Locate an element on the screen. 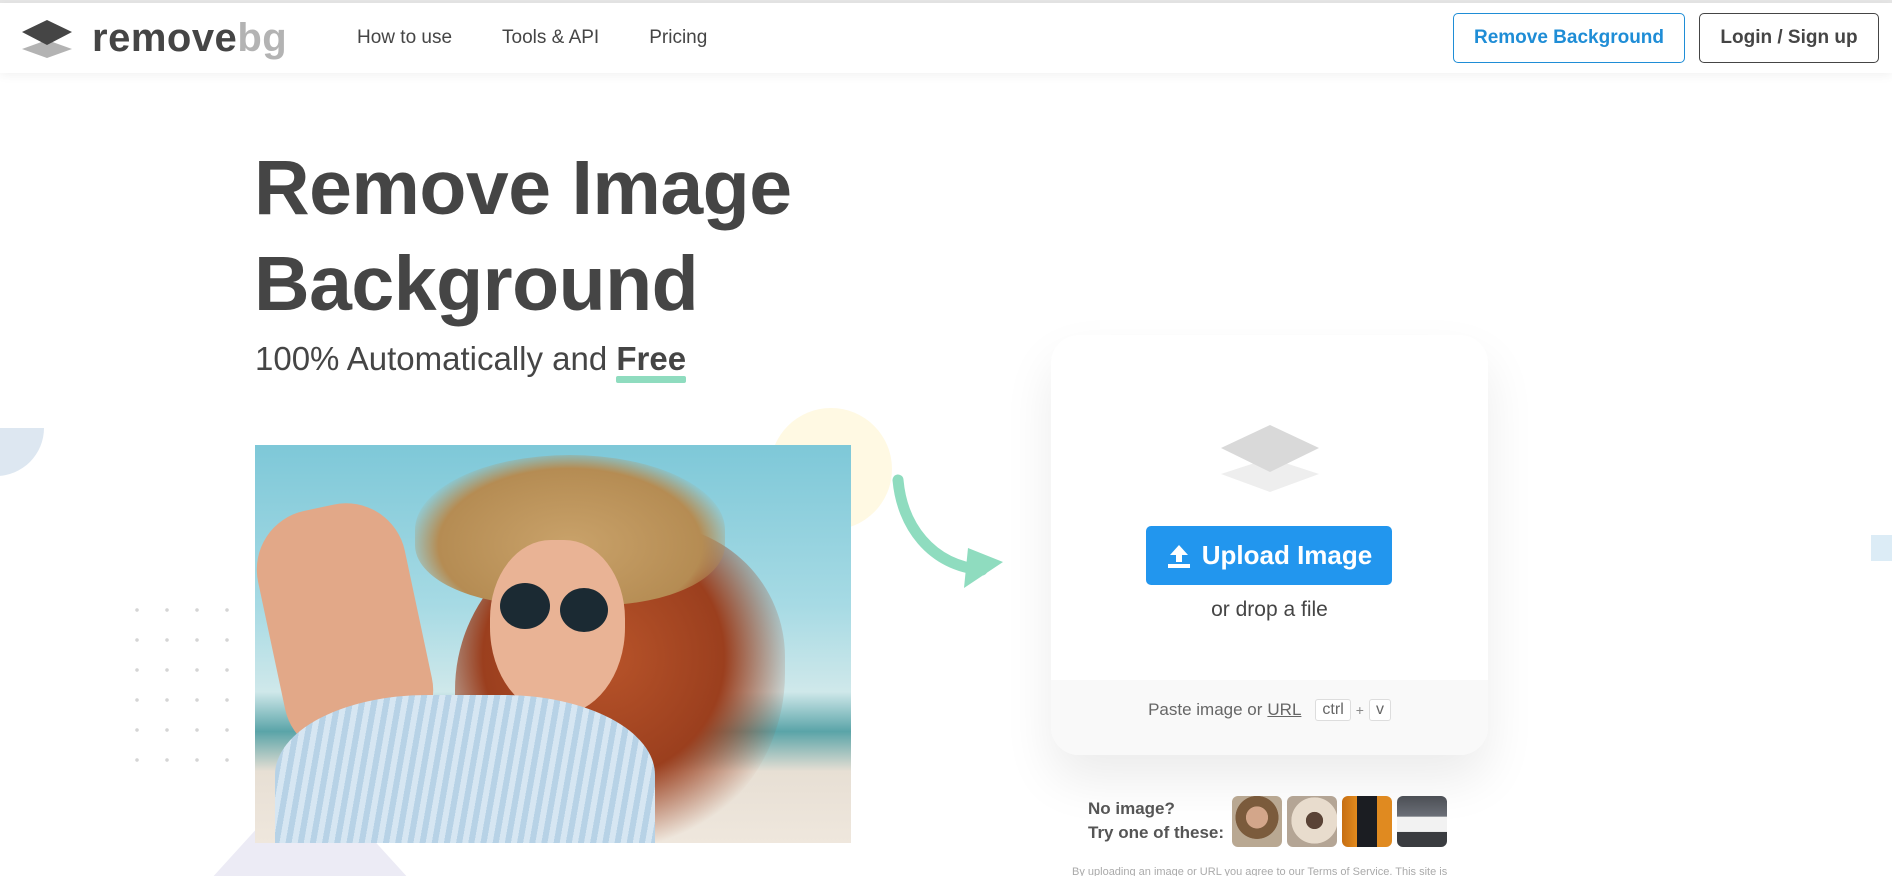  try-samples-text: No image? Try one of these: is located at coordinates (1156, 821).